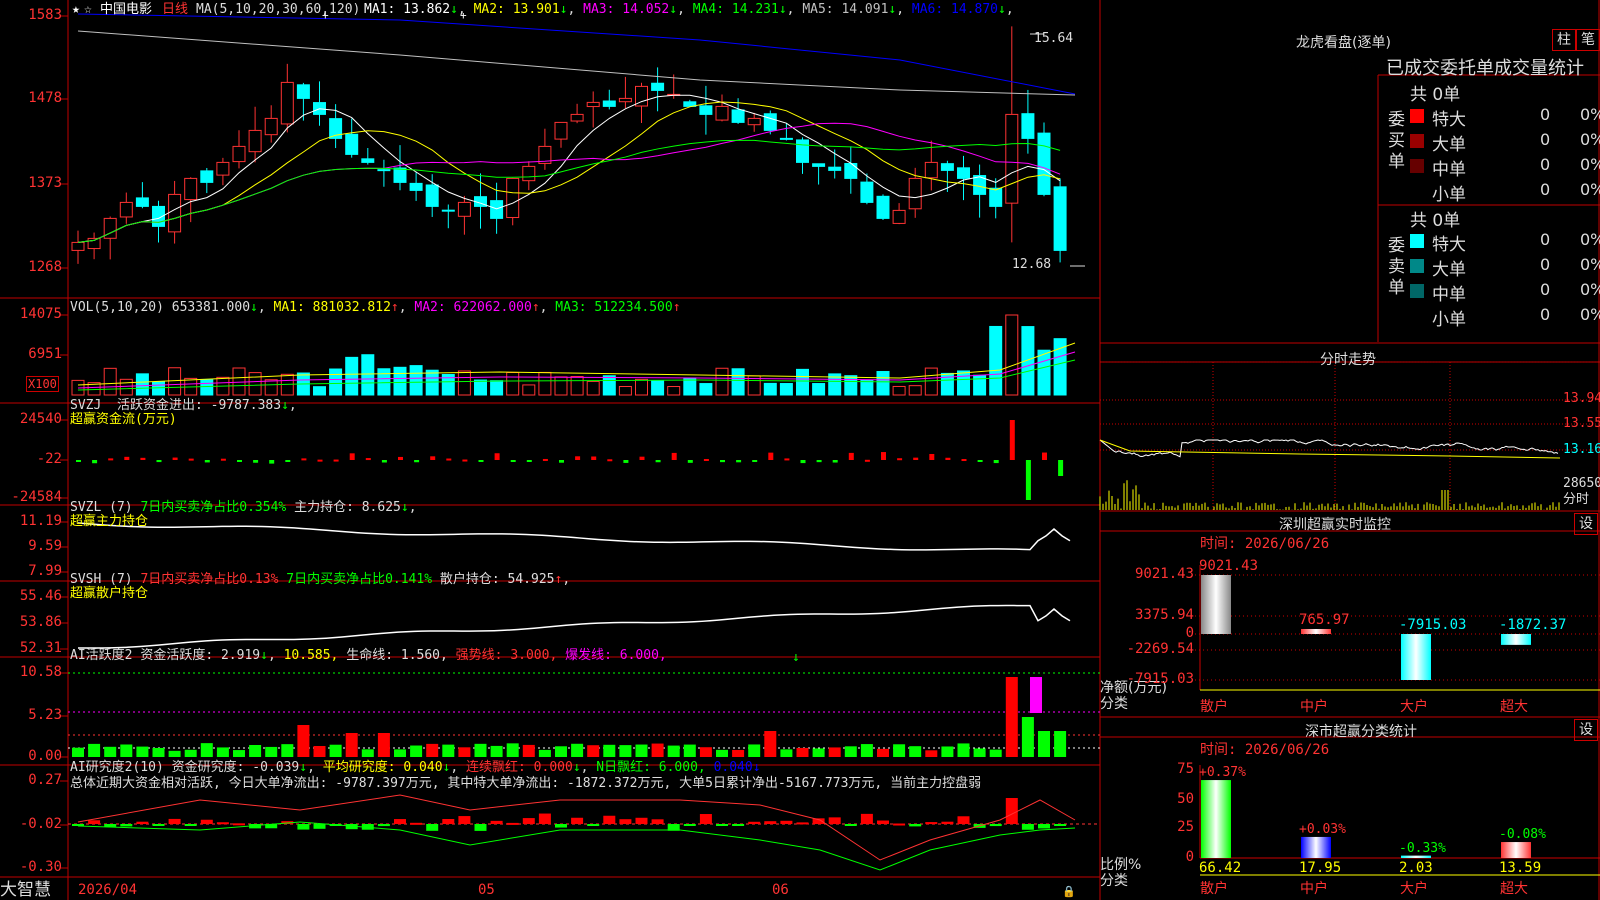  I want to click on svzl-line, so click(574, 536).